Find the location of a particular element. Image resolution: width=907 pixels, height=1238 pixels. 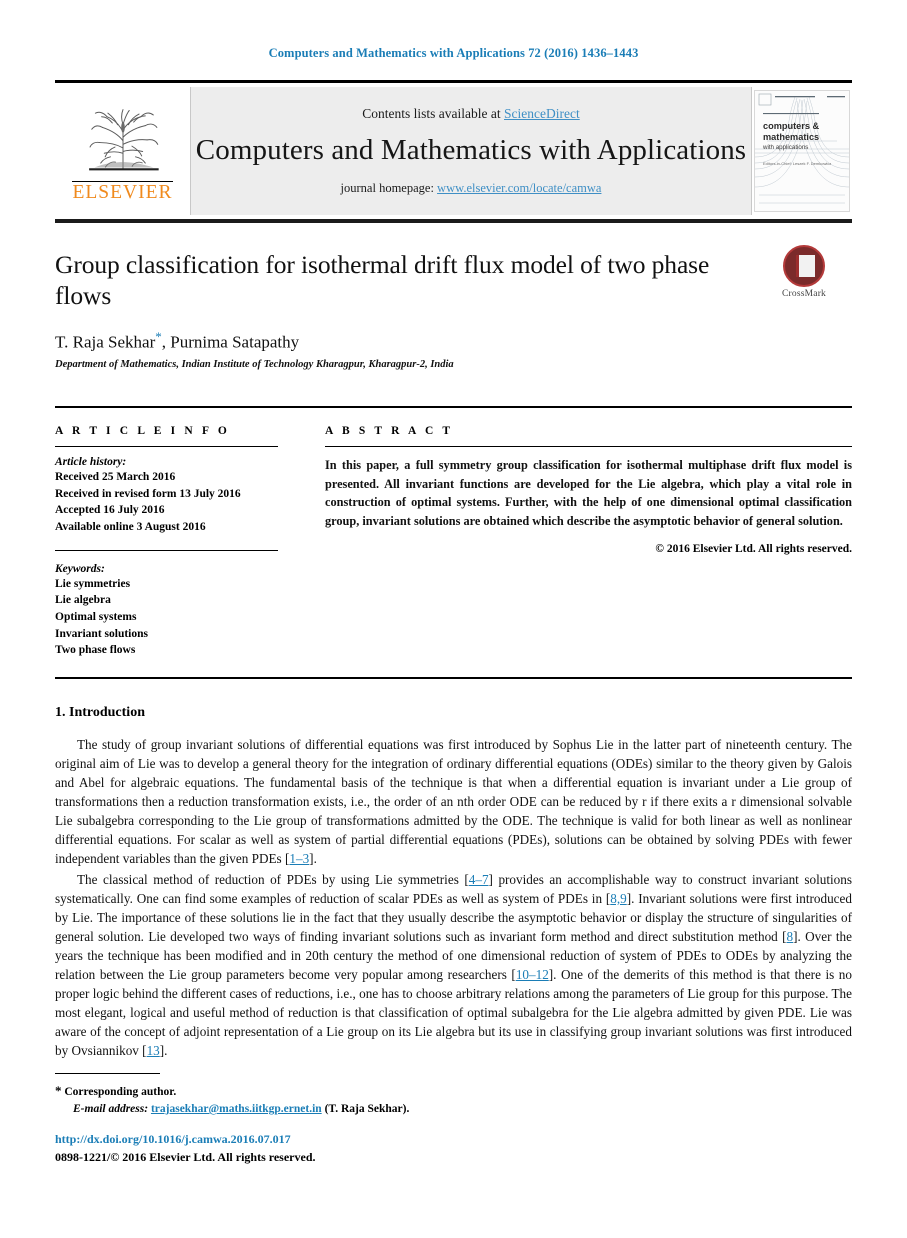

keyword-item: Two phase flows is located at coordinates (95, 650).